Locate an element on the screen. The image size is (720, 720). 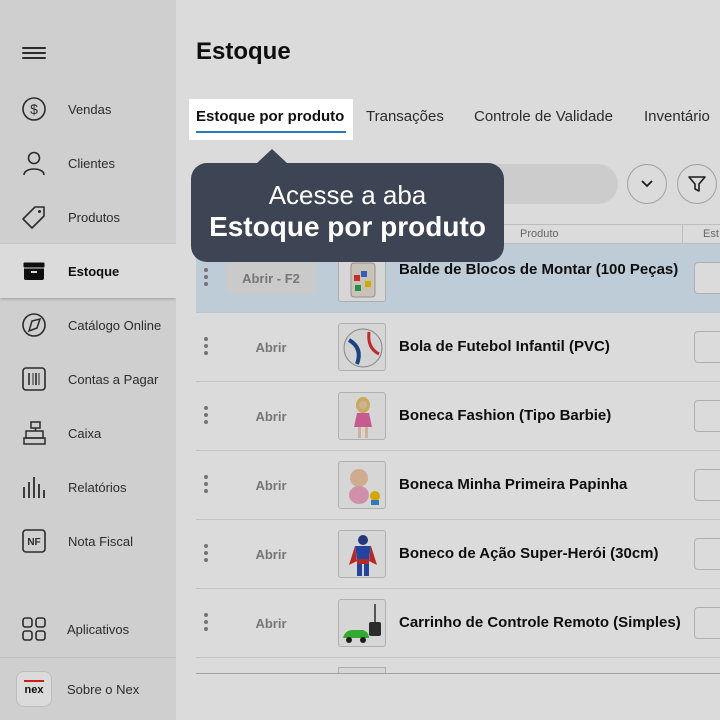
open-button: Abrir - F2 is located at coordinates (271, 278).